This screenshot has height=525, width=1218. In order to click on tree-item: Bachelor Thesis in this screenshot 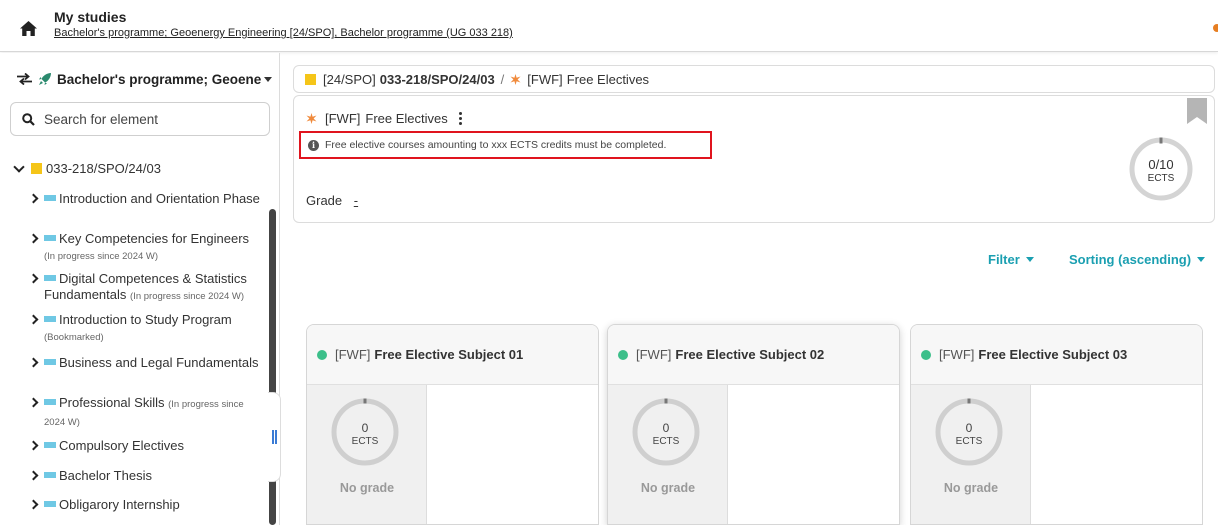, I will do `click(145, 476)`.